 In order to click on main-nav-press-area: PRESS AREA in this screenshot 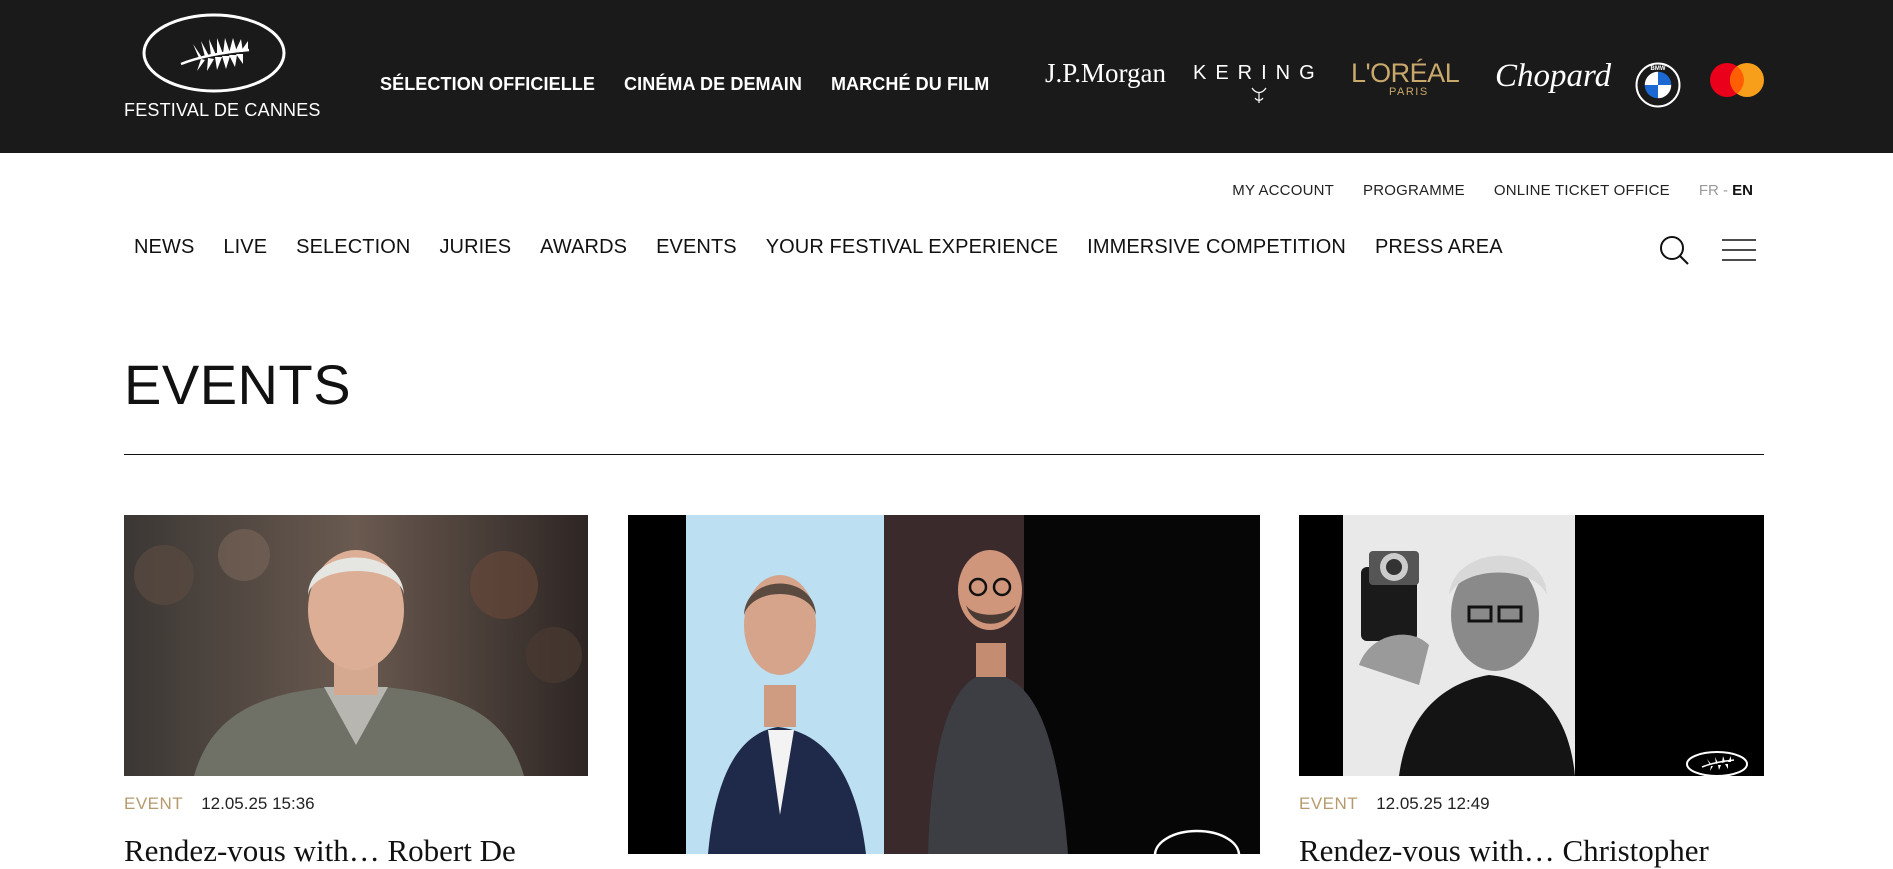, I will do `click(1439, 247)`.